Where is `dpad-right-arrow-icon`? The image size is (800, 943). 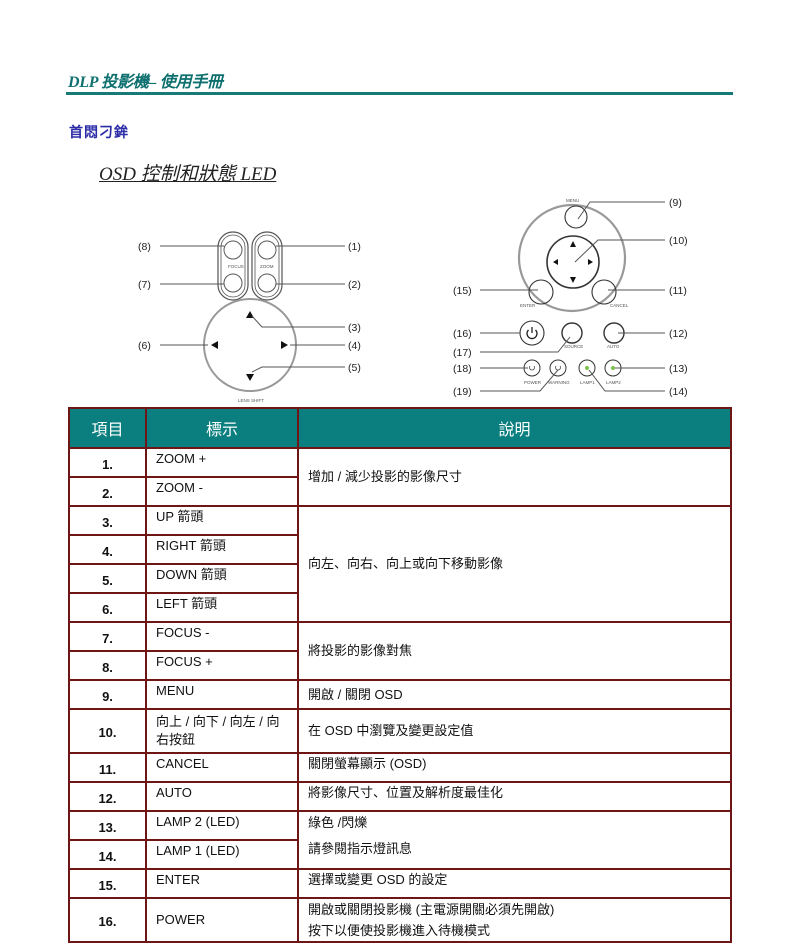 dpad-right-arrow-icon is located at coordinates (590, 262).